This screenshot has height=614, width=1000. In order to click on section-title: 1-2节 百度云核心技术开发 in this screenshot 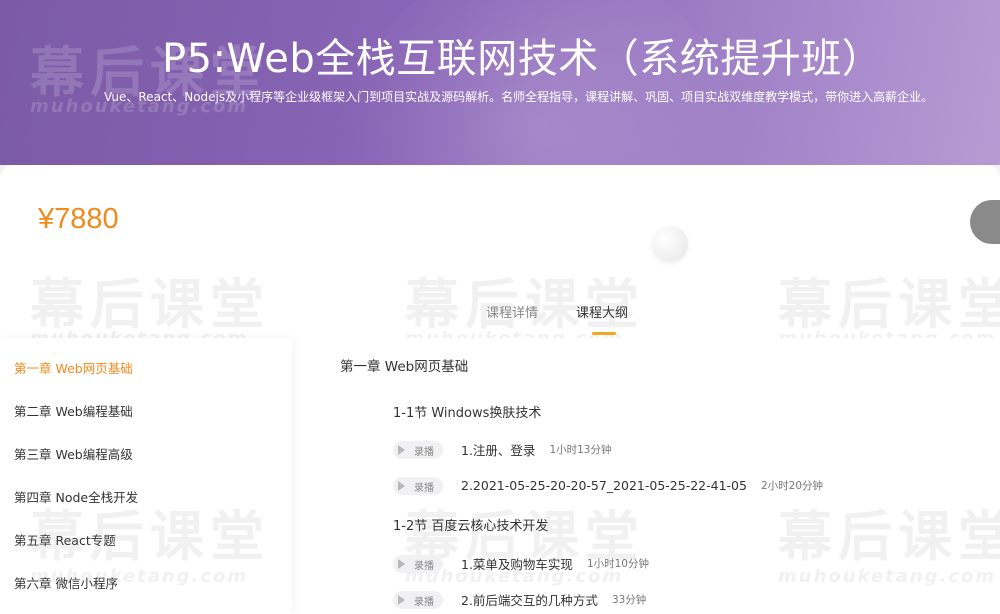, I will do `click(471, 526)`.